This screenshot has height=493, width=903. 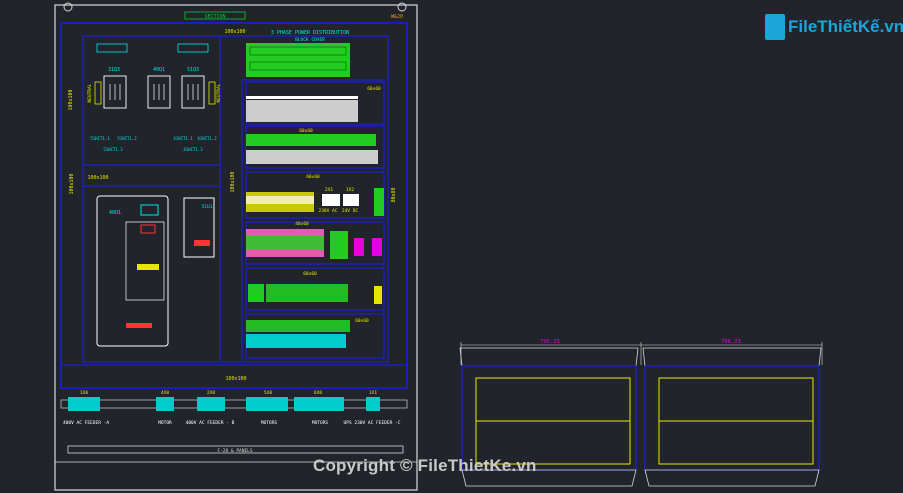 What do you see at coordinates (374, 89) in the screenshot?
I see `trunk-label-1: 60x60` at bounding box center [374, 89].